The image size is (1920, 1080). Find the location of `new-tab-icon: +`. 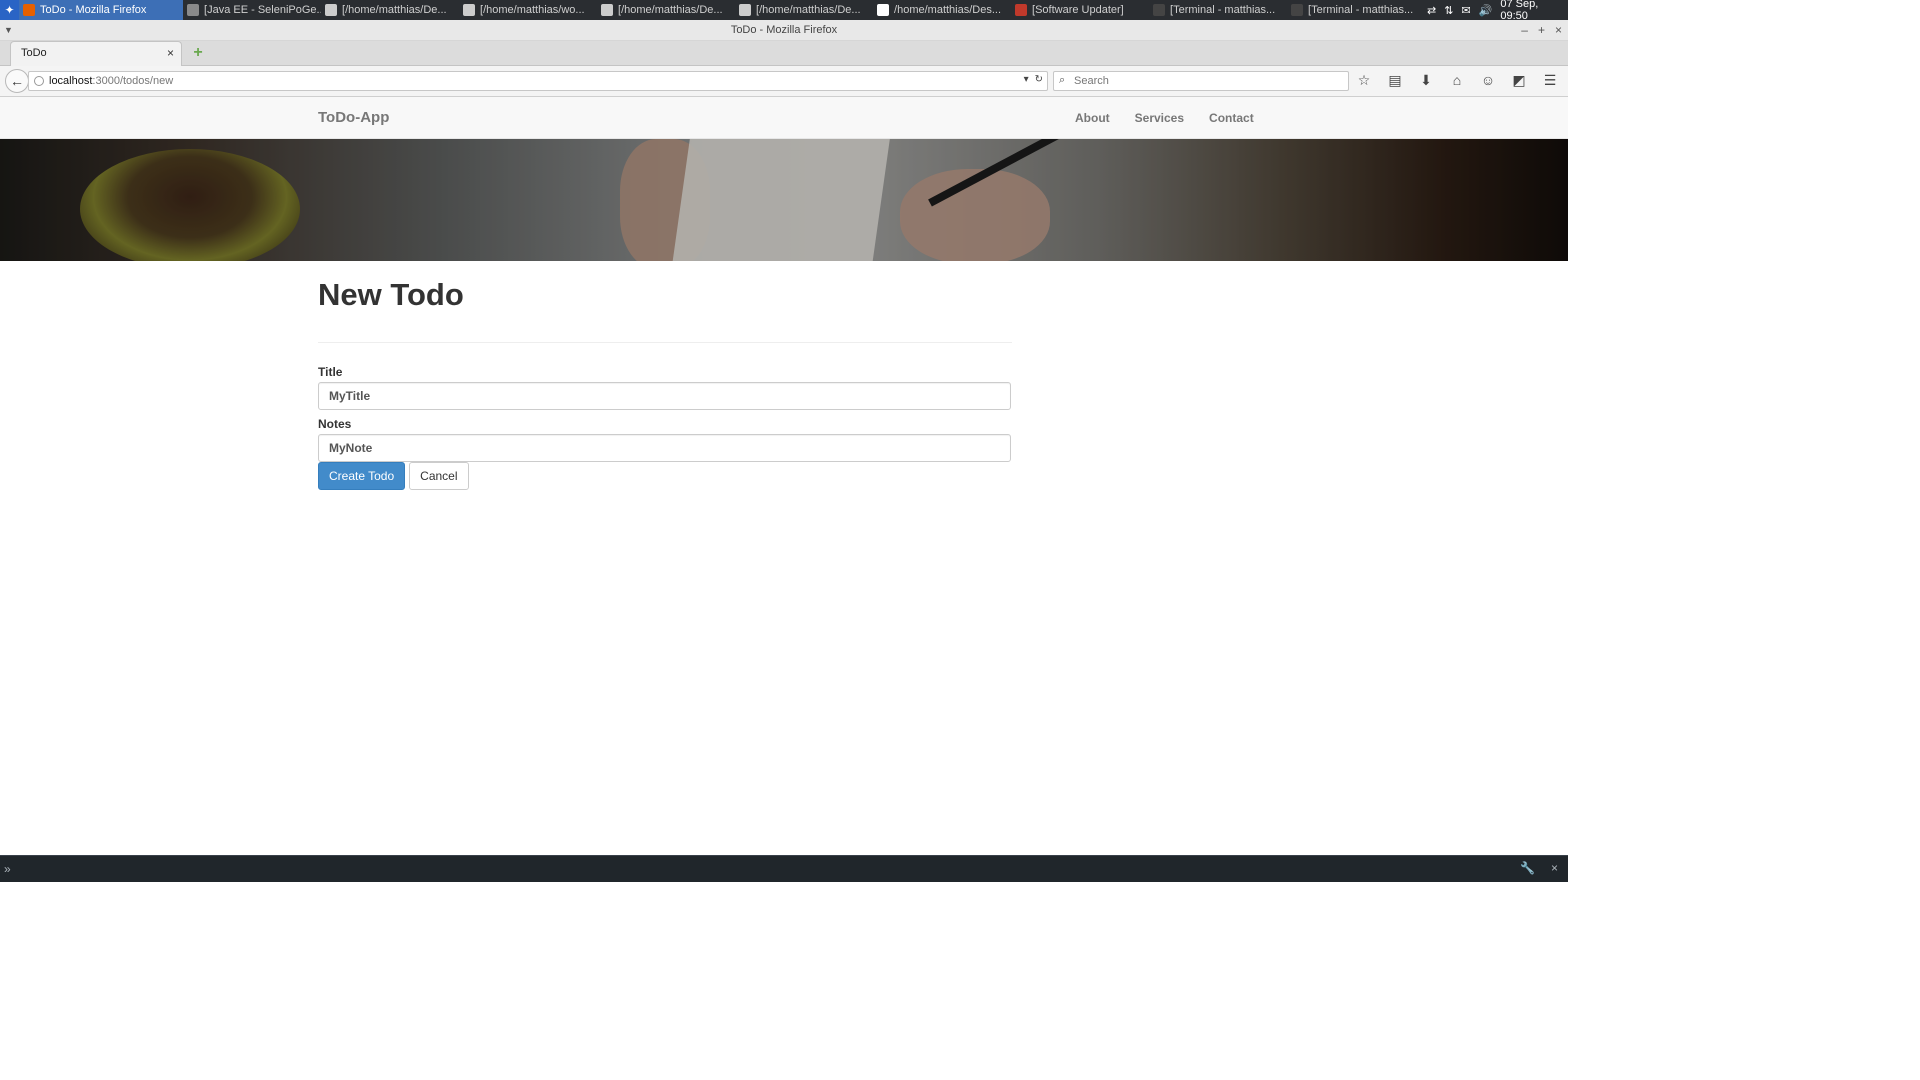

new-tab-icon: + is located at coordinates (198, 53).